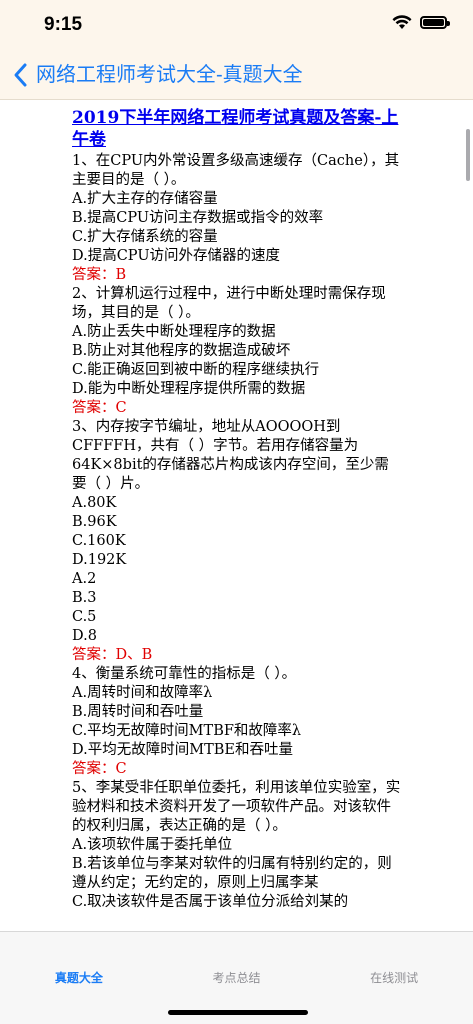 This screenshot has width=473, height=1024. Describe the element at coordinates (176, 256) in the screenshot. I see `question-line: D.提高CPU访问外存储器的速度` at that location.